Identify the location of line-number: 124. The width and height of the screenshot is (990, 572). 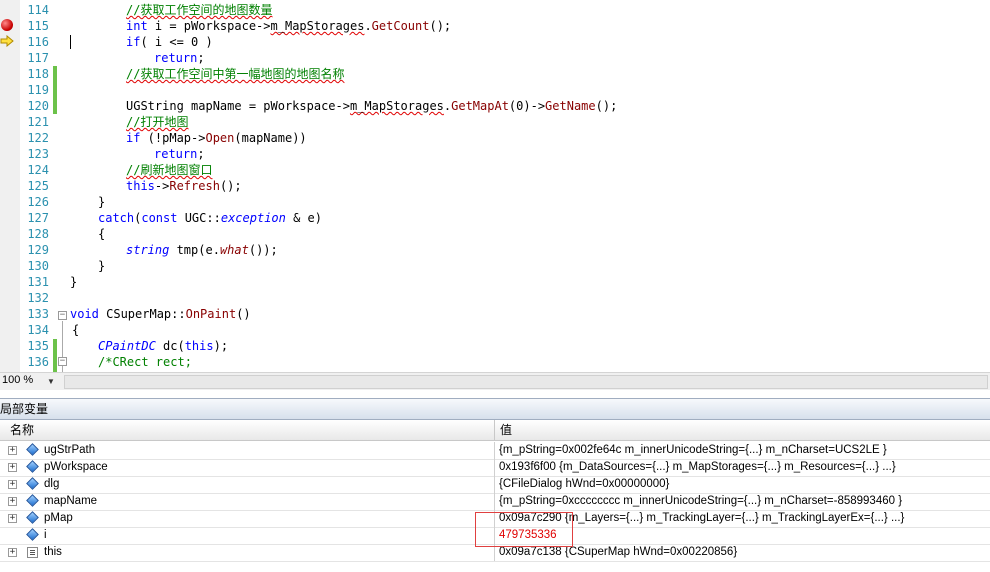
(38, 170).